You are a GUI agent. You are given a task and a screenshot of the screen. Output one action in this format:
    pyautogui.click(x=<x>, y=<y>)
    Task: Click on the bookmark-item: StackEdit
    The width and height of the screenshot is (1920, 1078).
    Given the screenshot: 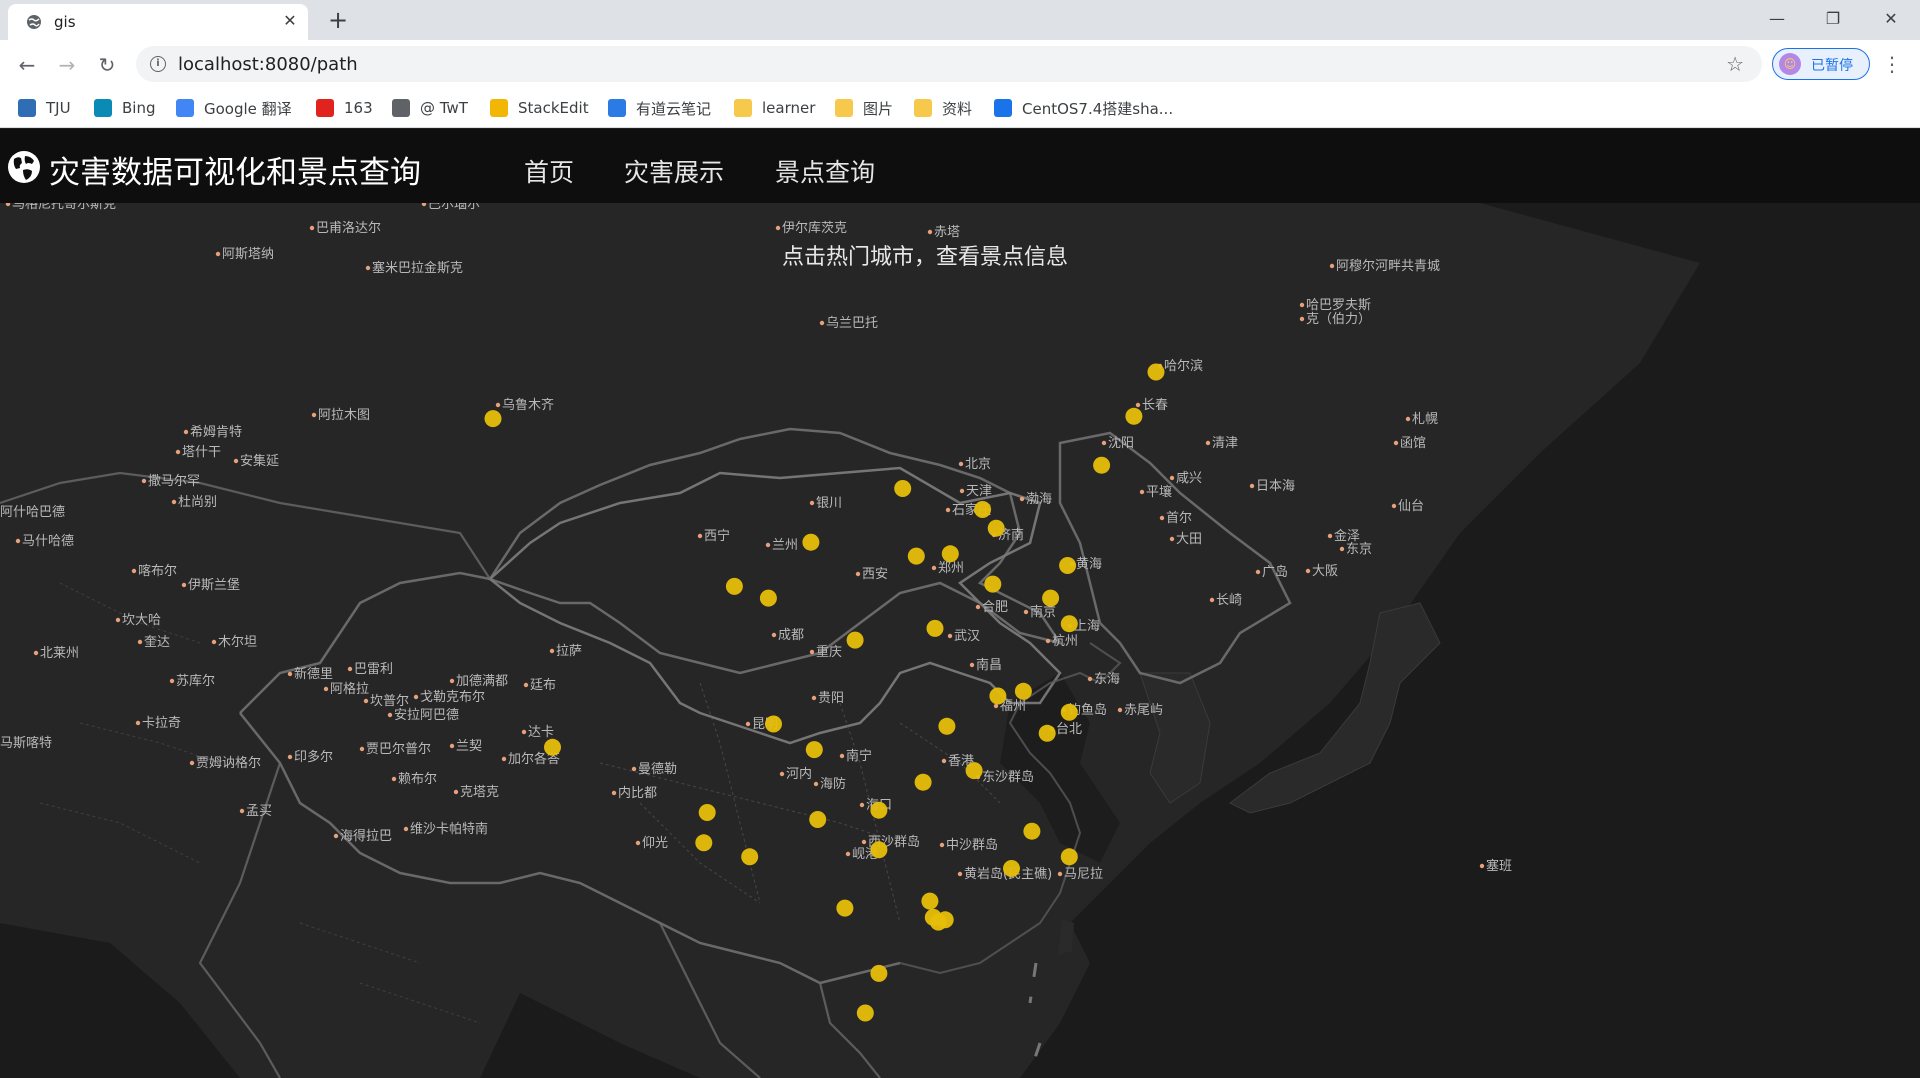 What is the action you would take?
    pyautogui.click(x=539, y=108)
    